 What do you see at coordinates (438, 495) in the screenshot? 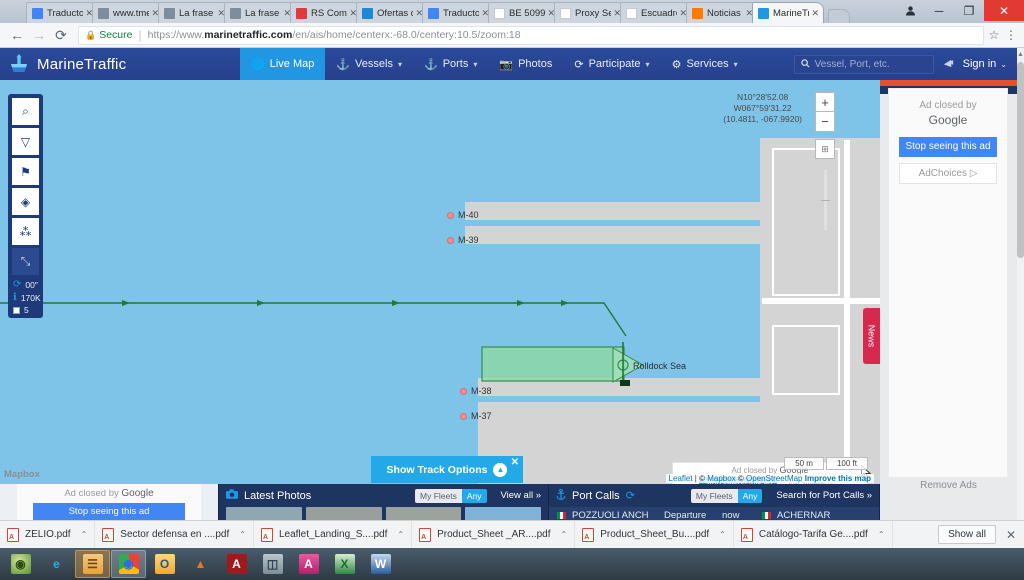
I see `photos-myfleets-option: My Fleets` at bounding box center [438, 495].